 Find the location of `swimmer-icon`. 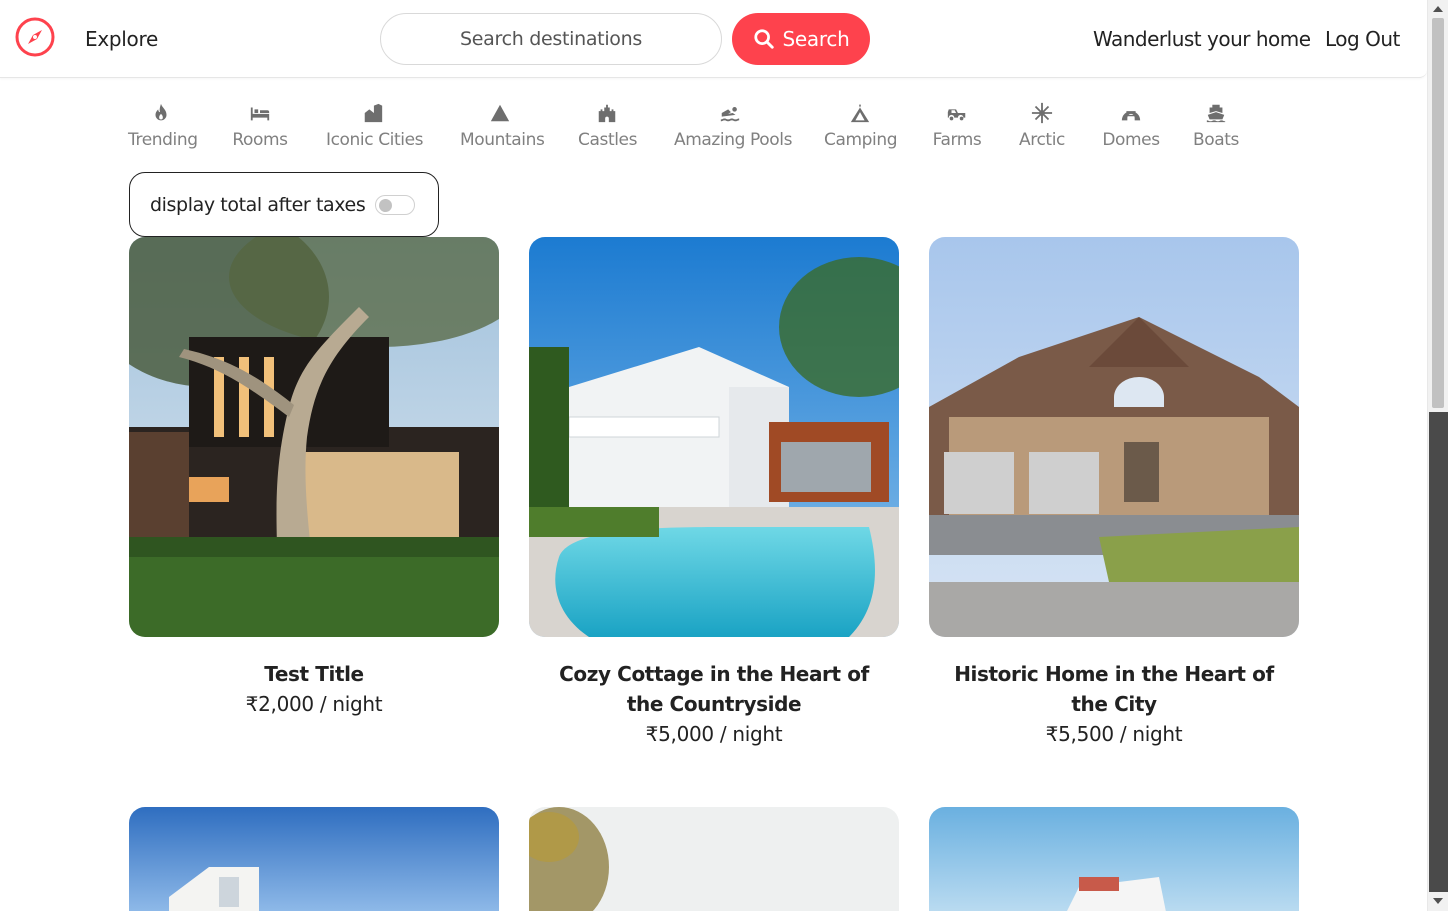

swimmer-icon is located at coordinates (730, 114).